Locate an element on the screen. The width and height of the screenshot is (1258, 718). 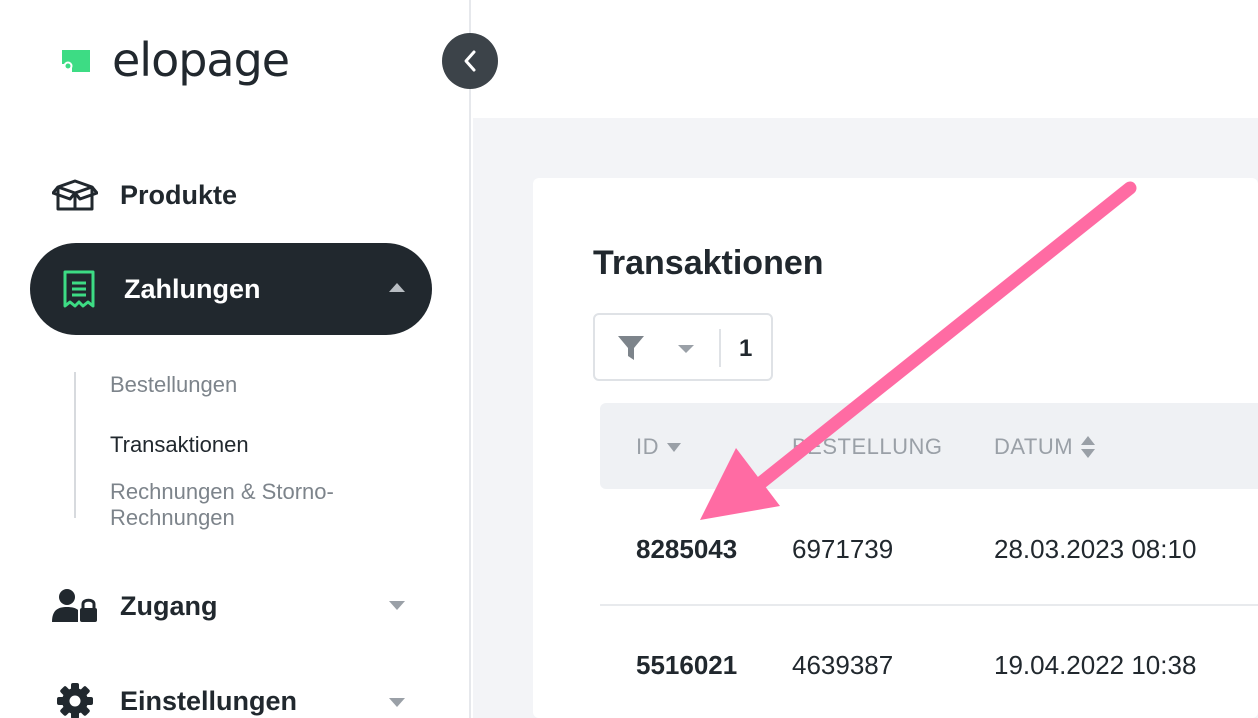
sidebar-item-einstellungen: Einstellungen is located at coordinates (174, 699).